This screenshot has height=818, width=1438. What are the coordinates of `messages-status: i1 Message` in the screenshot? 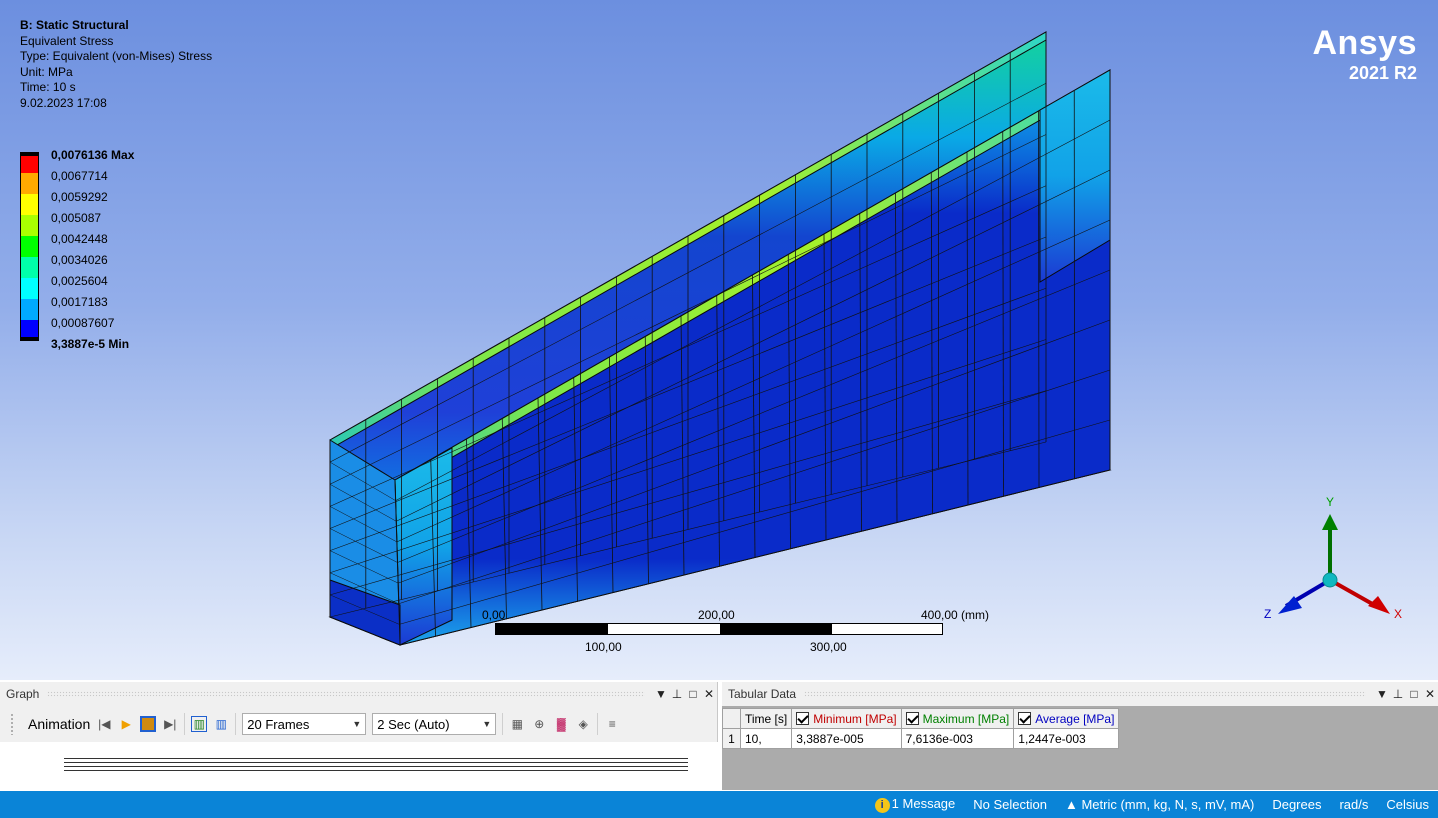 It's located at (914, 804).